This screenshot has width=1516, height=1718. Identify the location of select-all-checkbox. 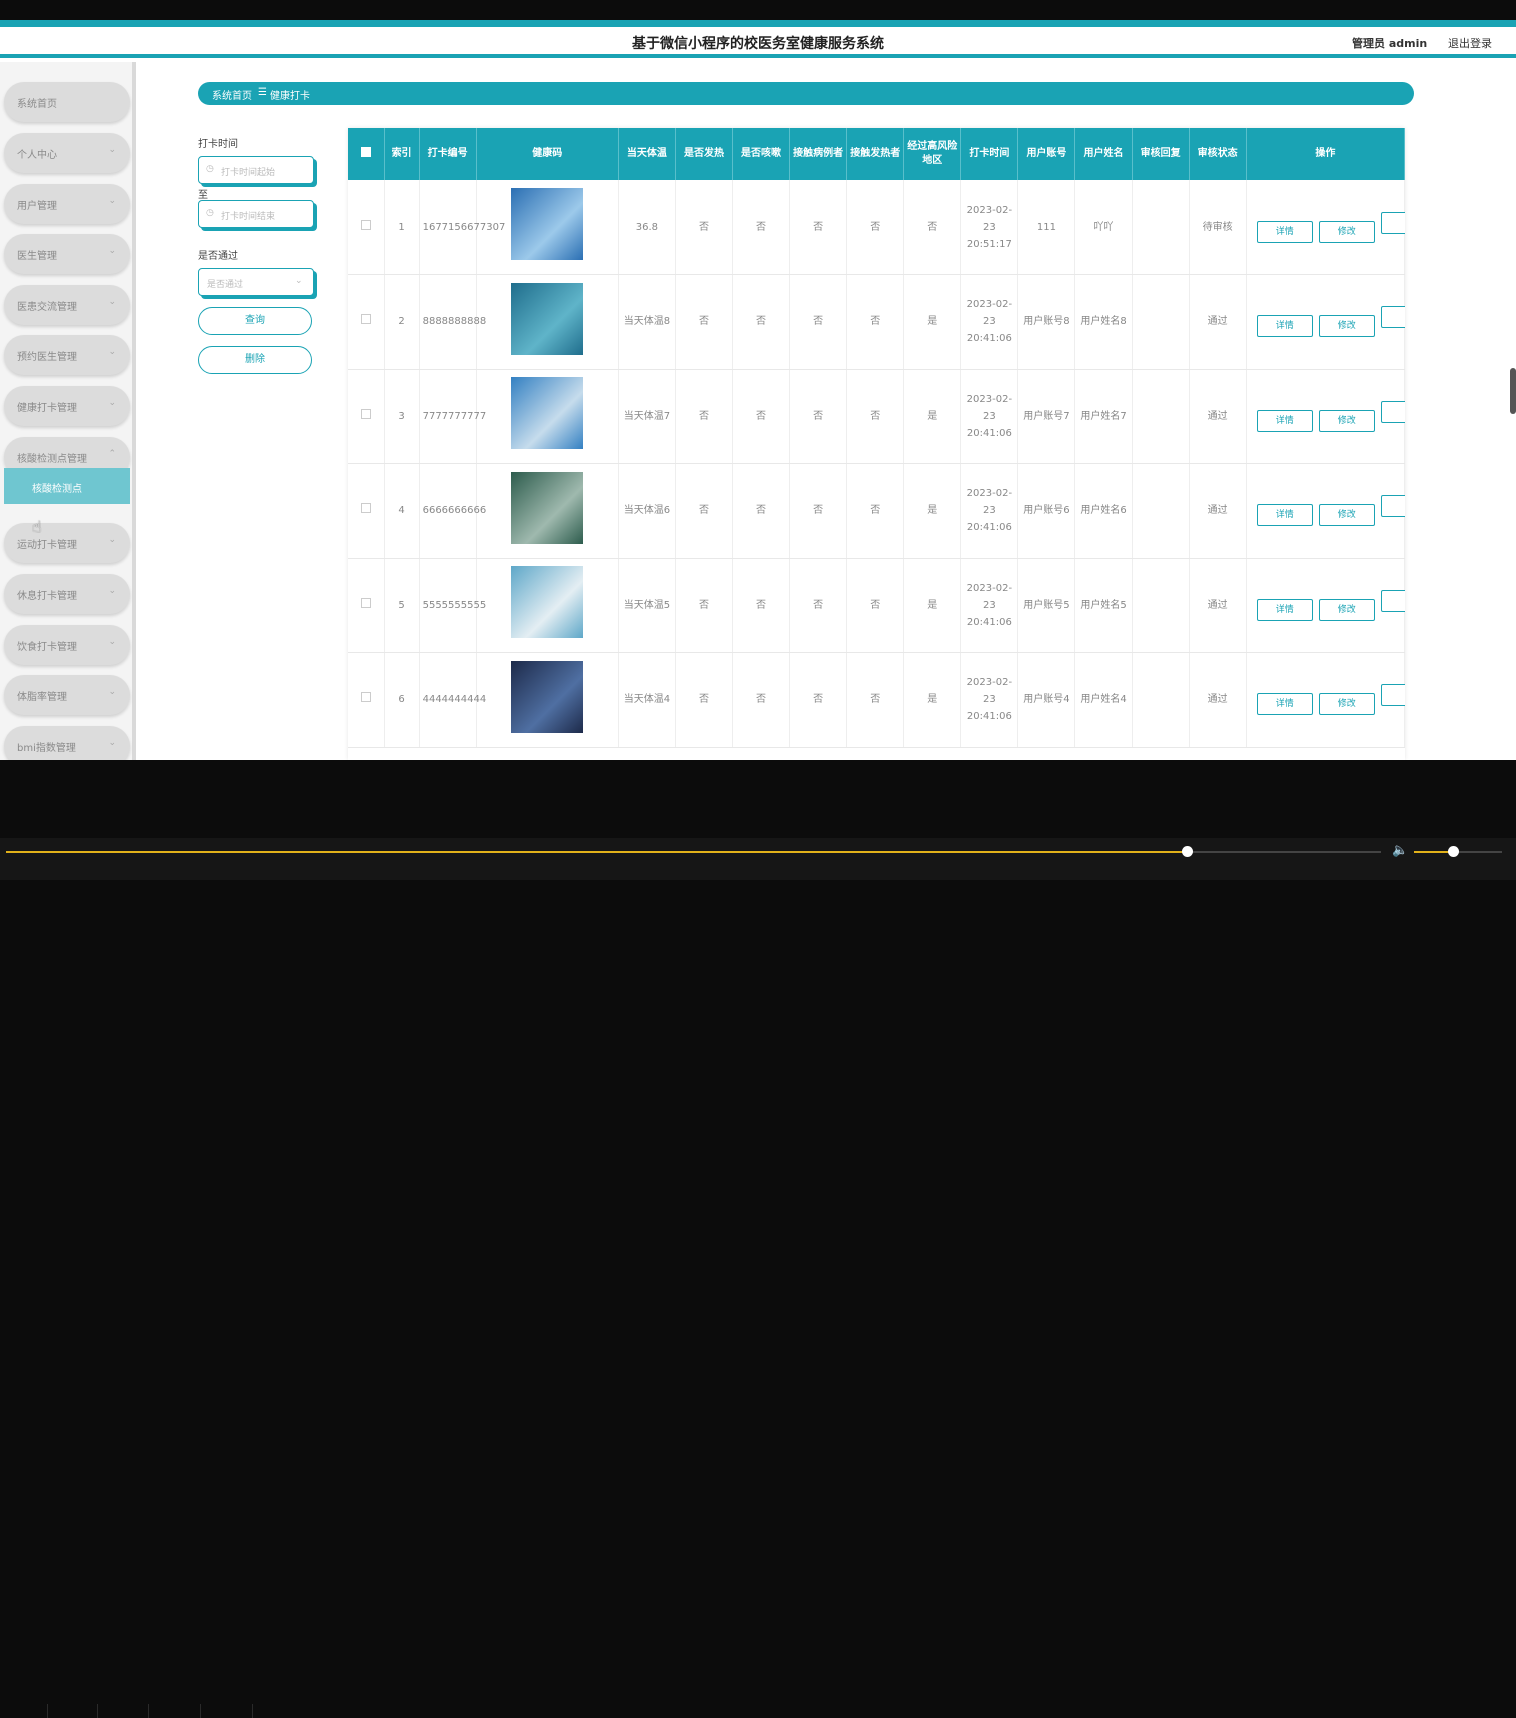
(366, 154).